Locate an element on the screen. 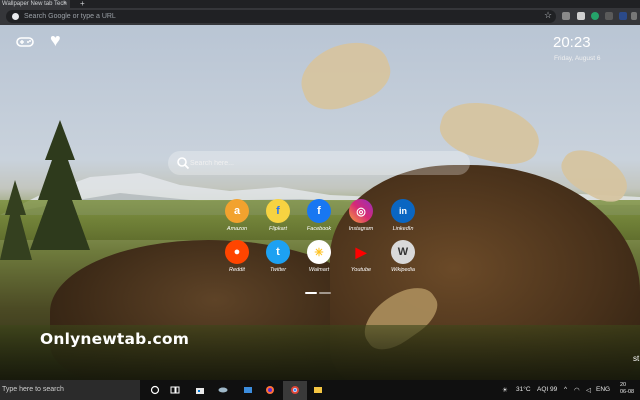 This screenshot has width=640, height=400. shortcut-label: Instagram is located at coordinates (361, 229).